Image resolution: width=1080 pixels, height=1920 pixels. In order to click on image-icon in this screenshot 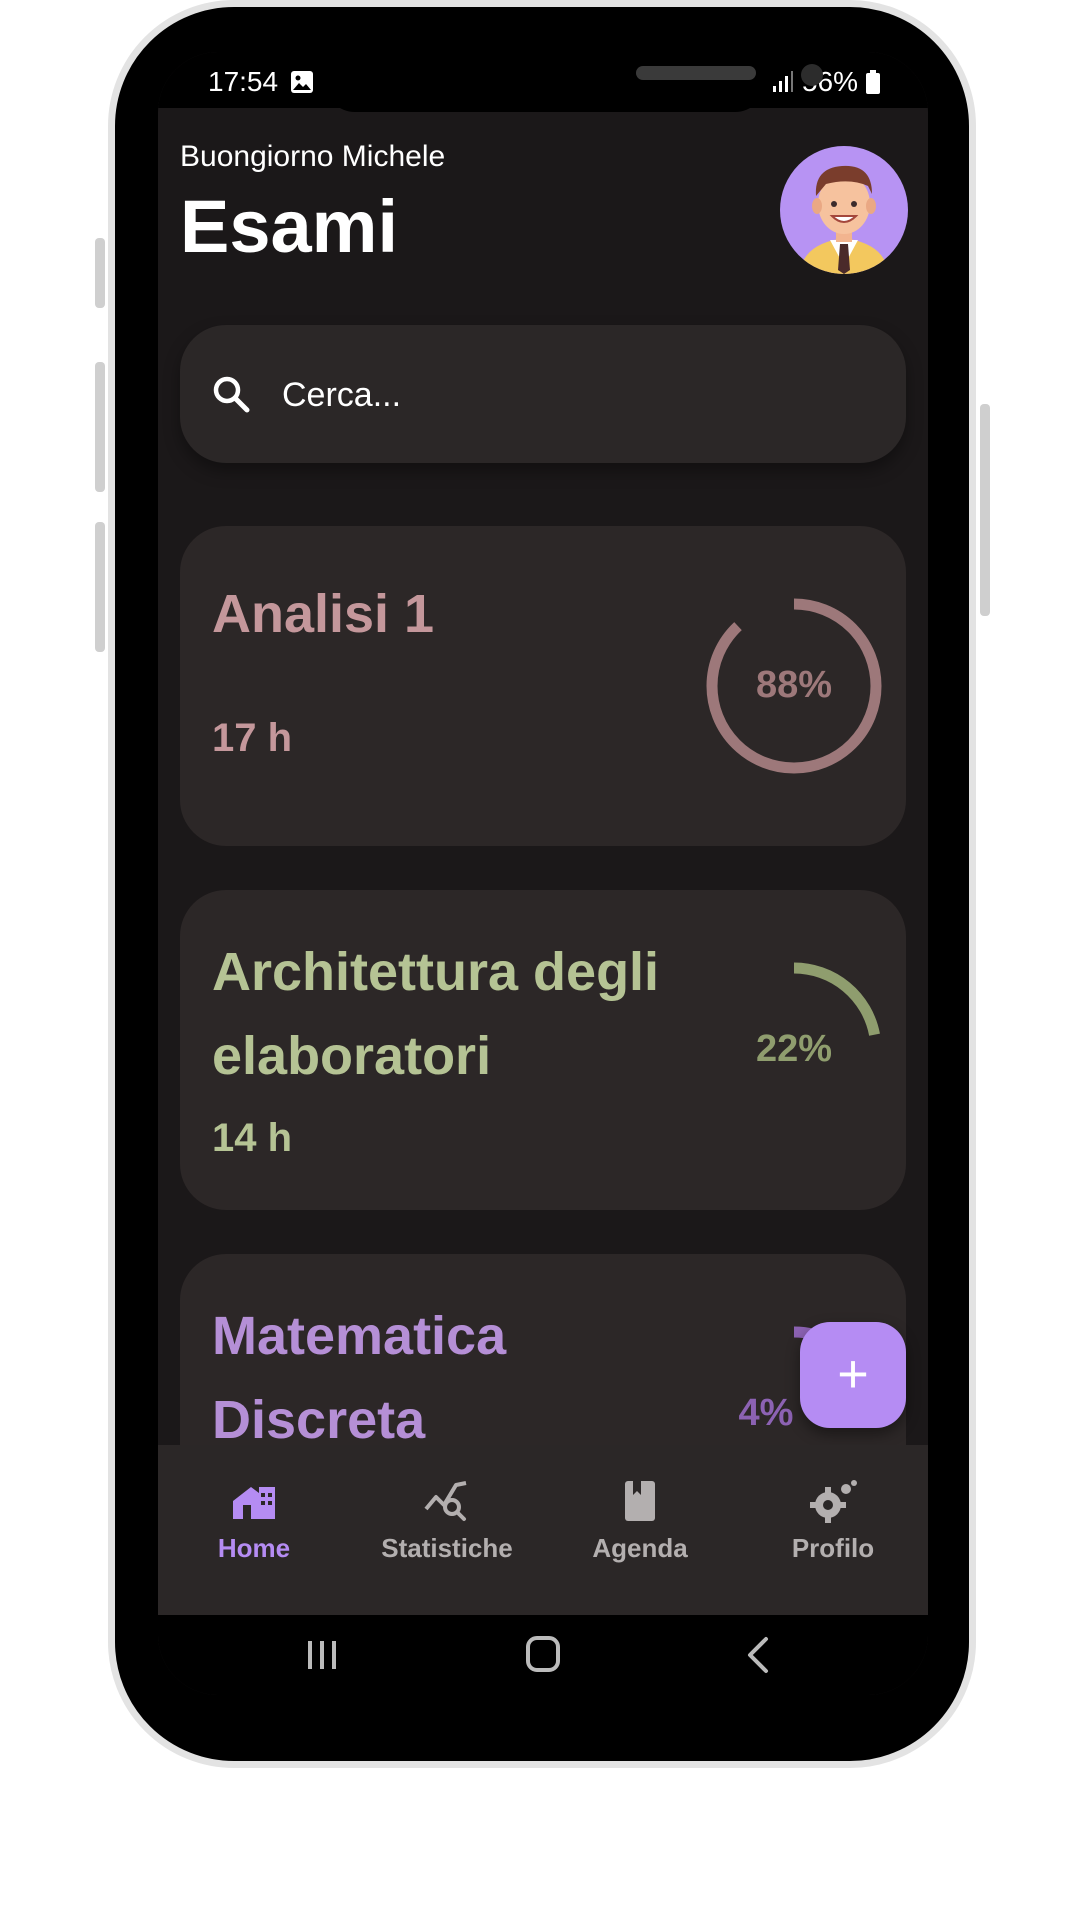, I will do `click(302, 82)`.